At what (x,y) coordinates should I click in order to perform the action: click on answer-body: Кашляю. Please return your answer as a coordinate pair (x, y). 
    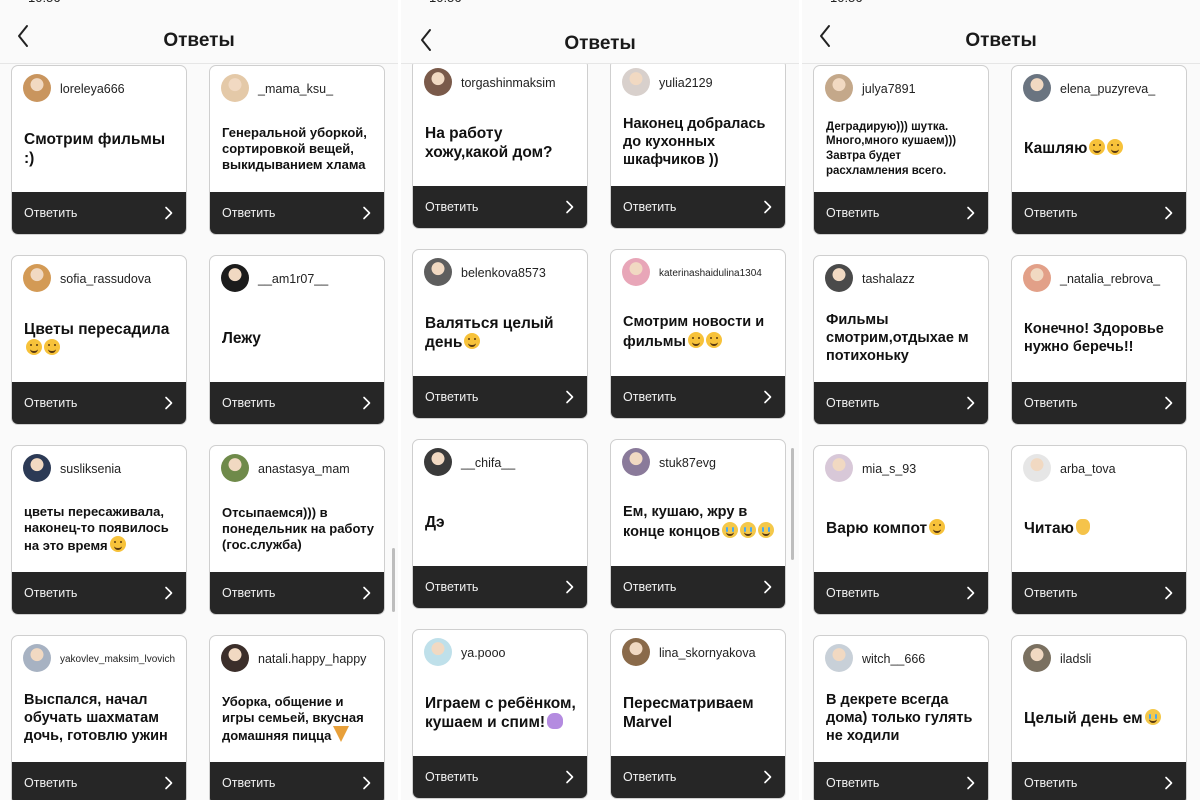
    Looking at the image, I should click on (1101, 149).